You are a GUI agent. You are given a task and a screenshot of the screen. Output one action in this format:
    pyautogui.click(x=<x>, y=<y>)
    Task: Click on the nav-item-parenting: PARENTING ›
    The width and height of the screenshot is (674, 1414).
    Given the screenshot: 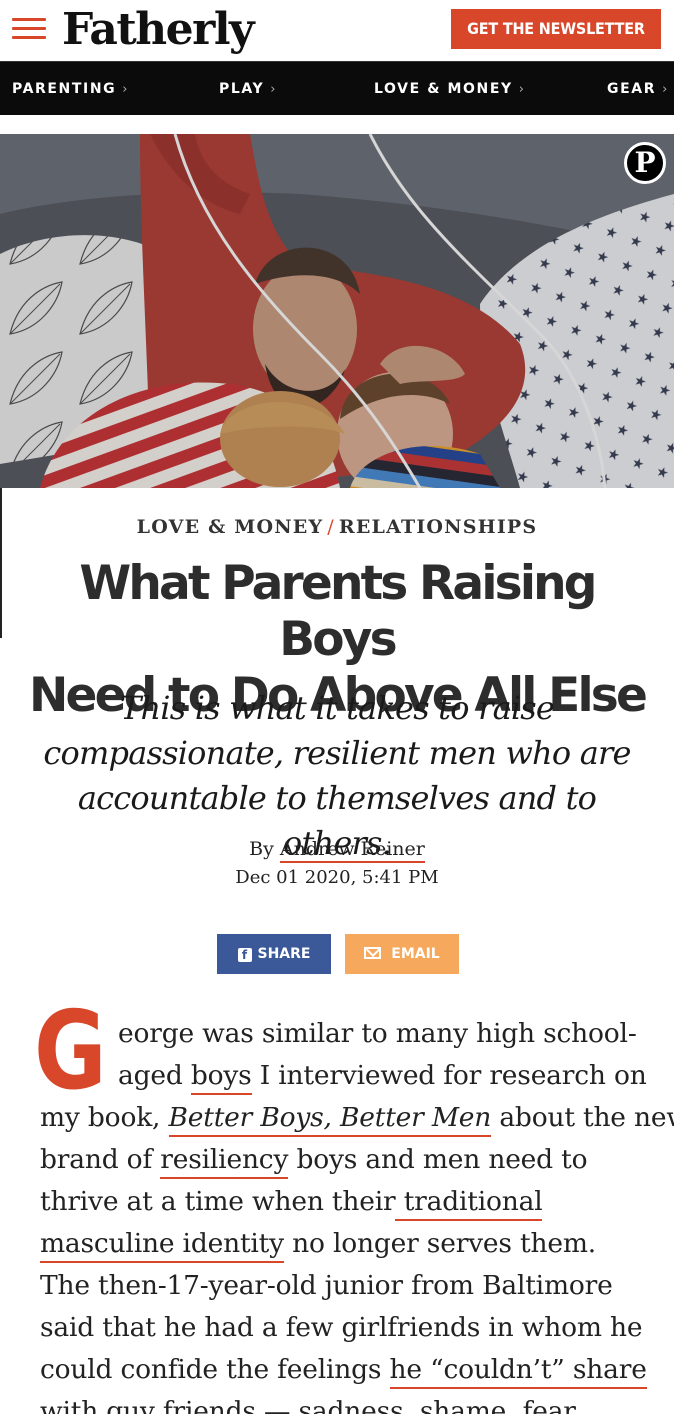 What is the action you would take?
    pyautogui.click(x=69, y=89)
    